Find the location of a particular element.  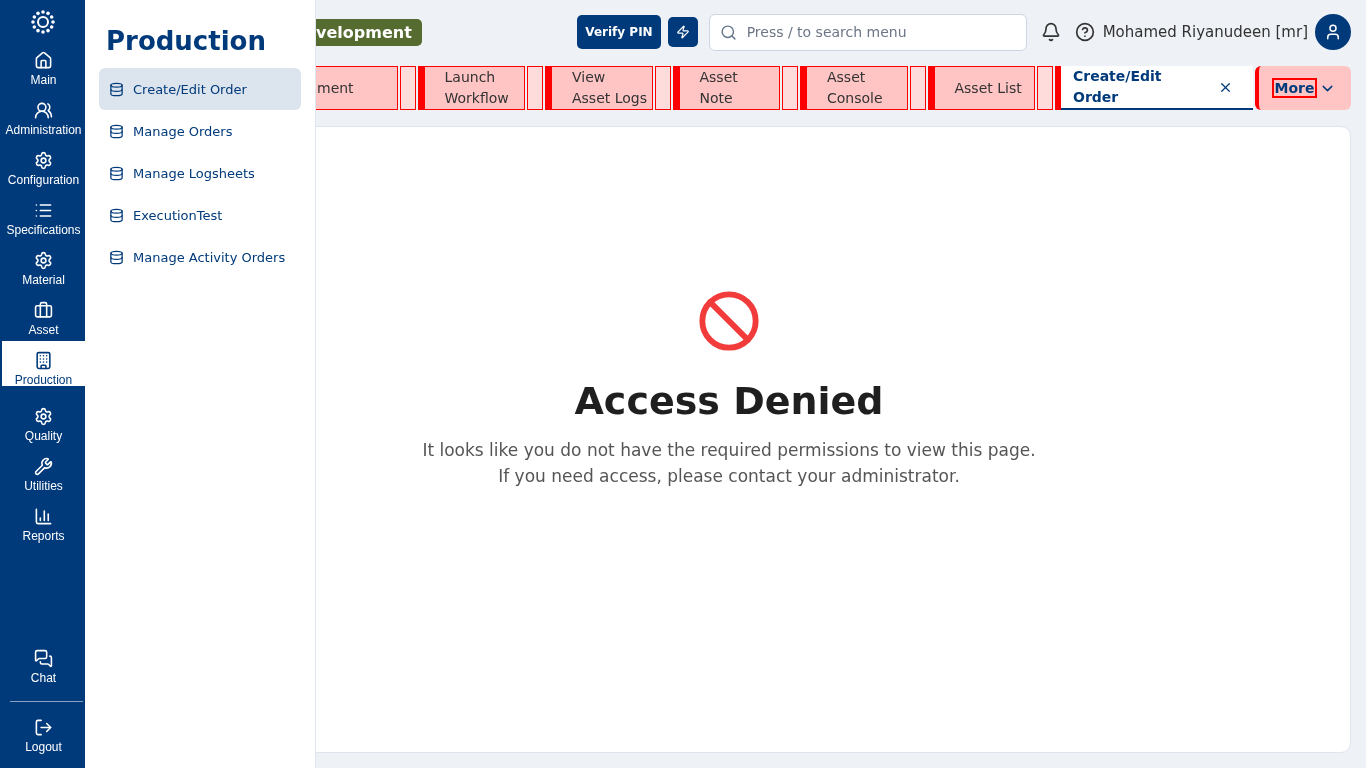

menu-item: Create/Edit Order is located at coordinates (200, 89).